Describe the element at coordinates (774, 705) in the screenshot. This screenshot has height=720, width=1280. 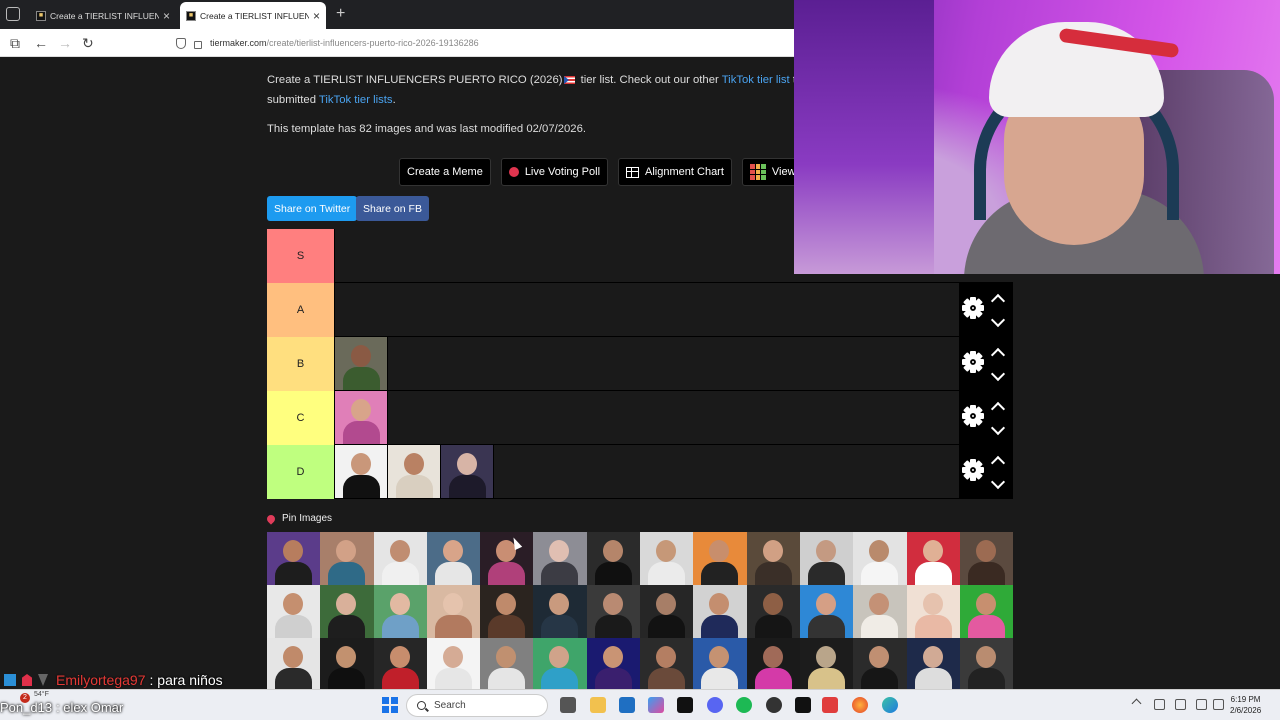
I see `obs-icon` at that location.